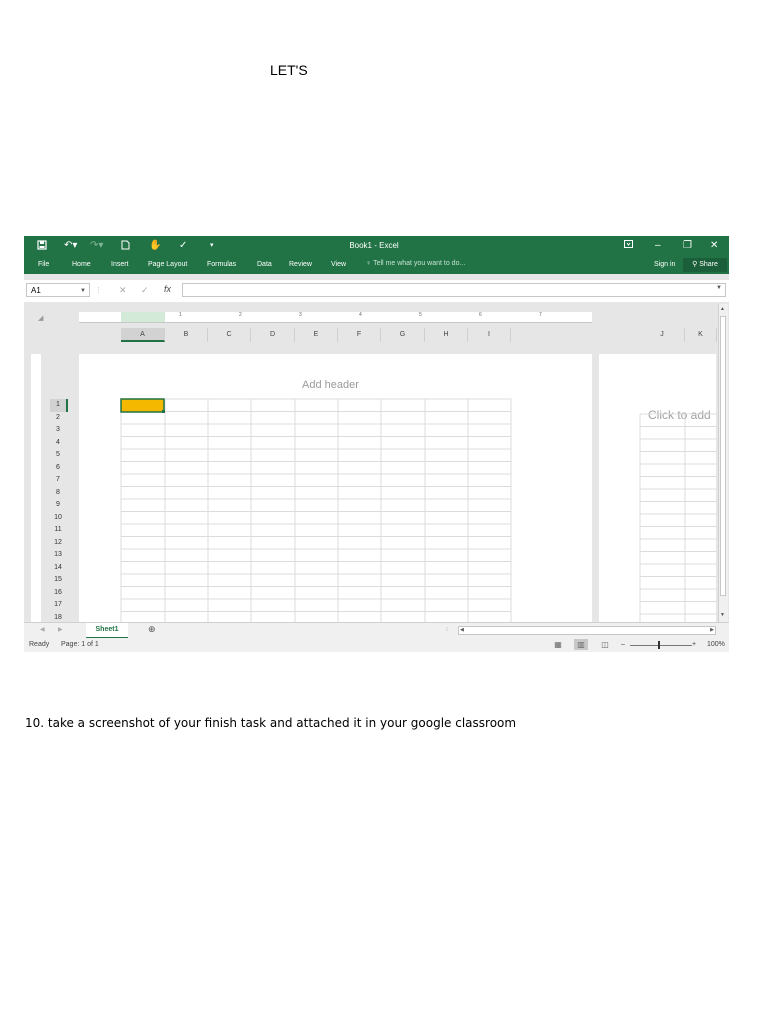 The width and height of the screenshot is (768, 1024). What do you see at coordinates (58, 480) in the screenshot?
I see `row-header: 7` at bounding box center [58, 480].